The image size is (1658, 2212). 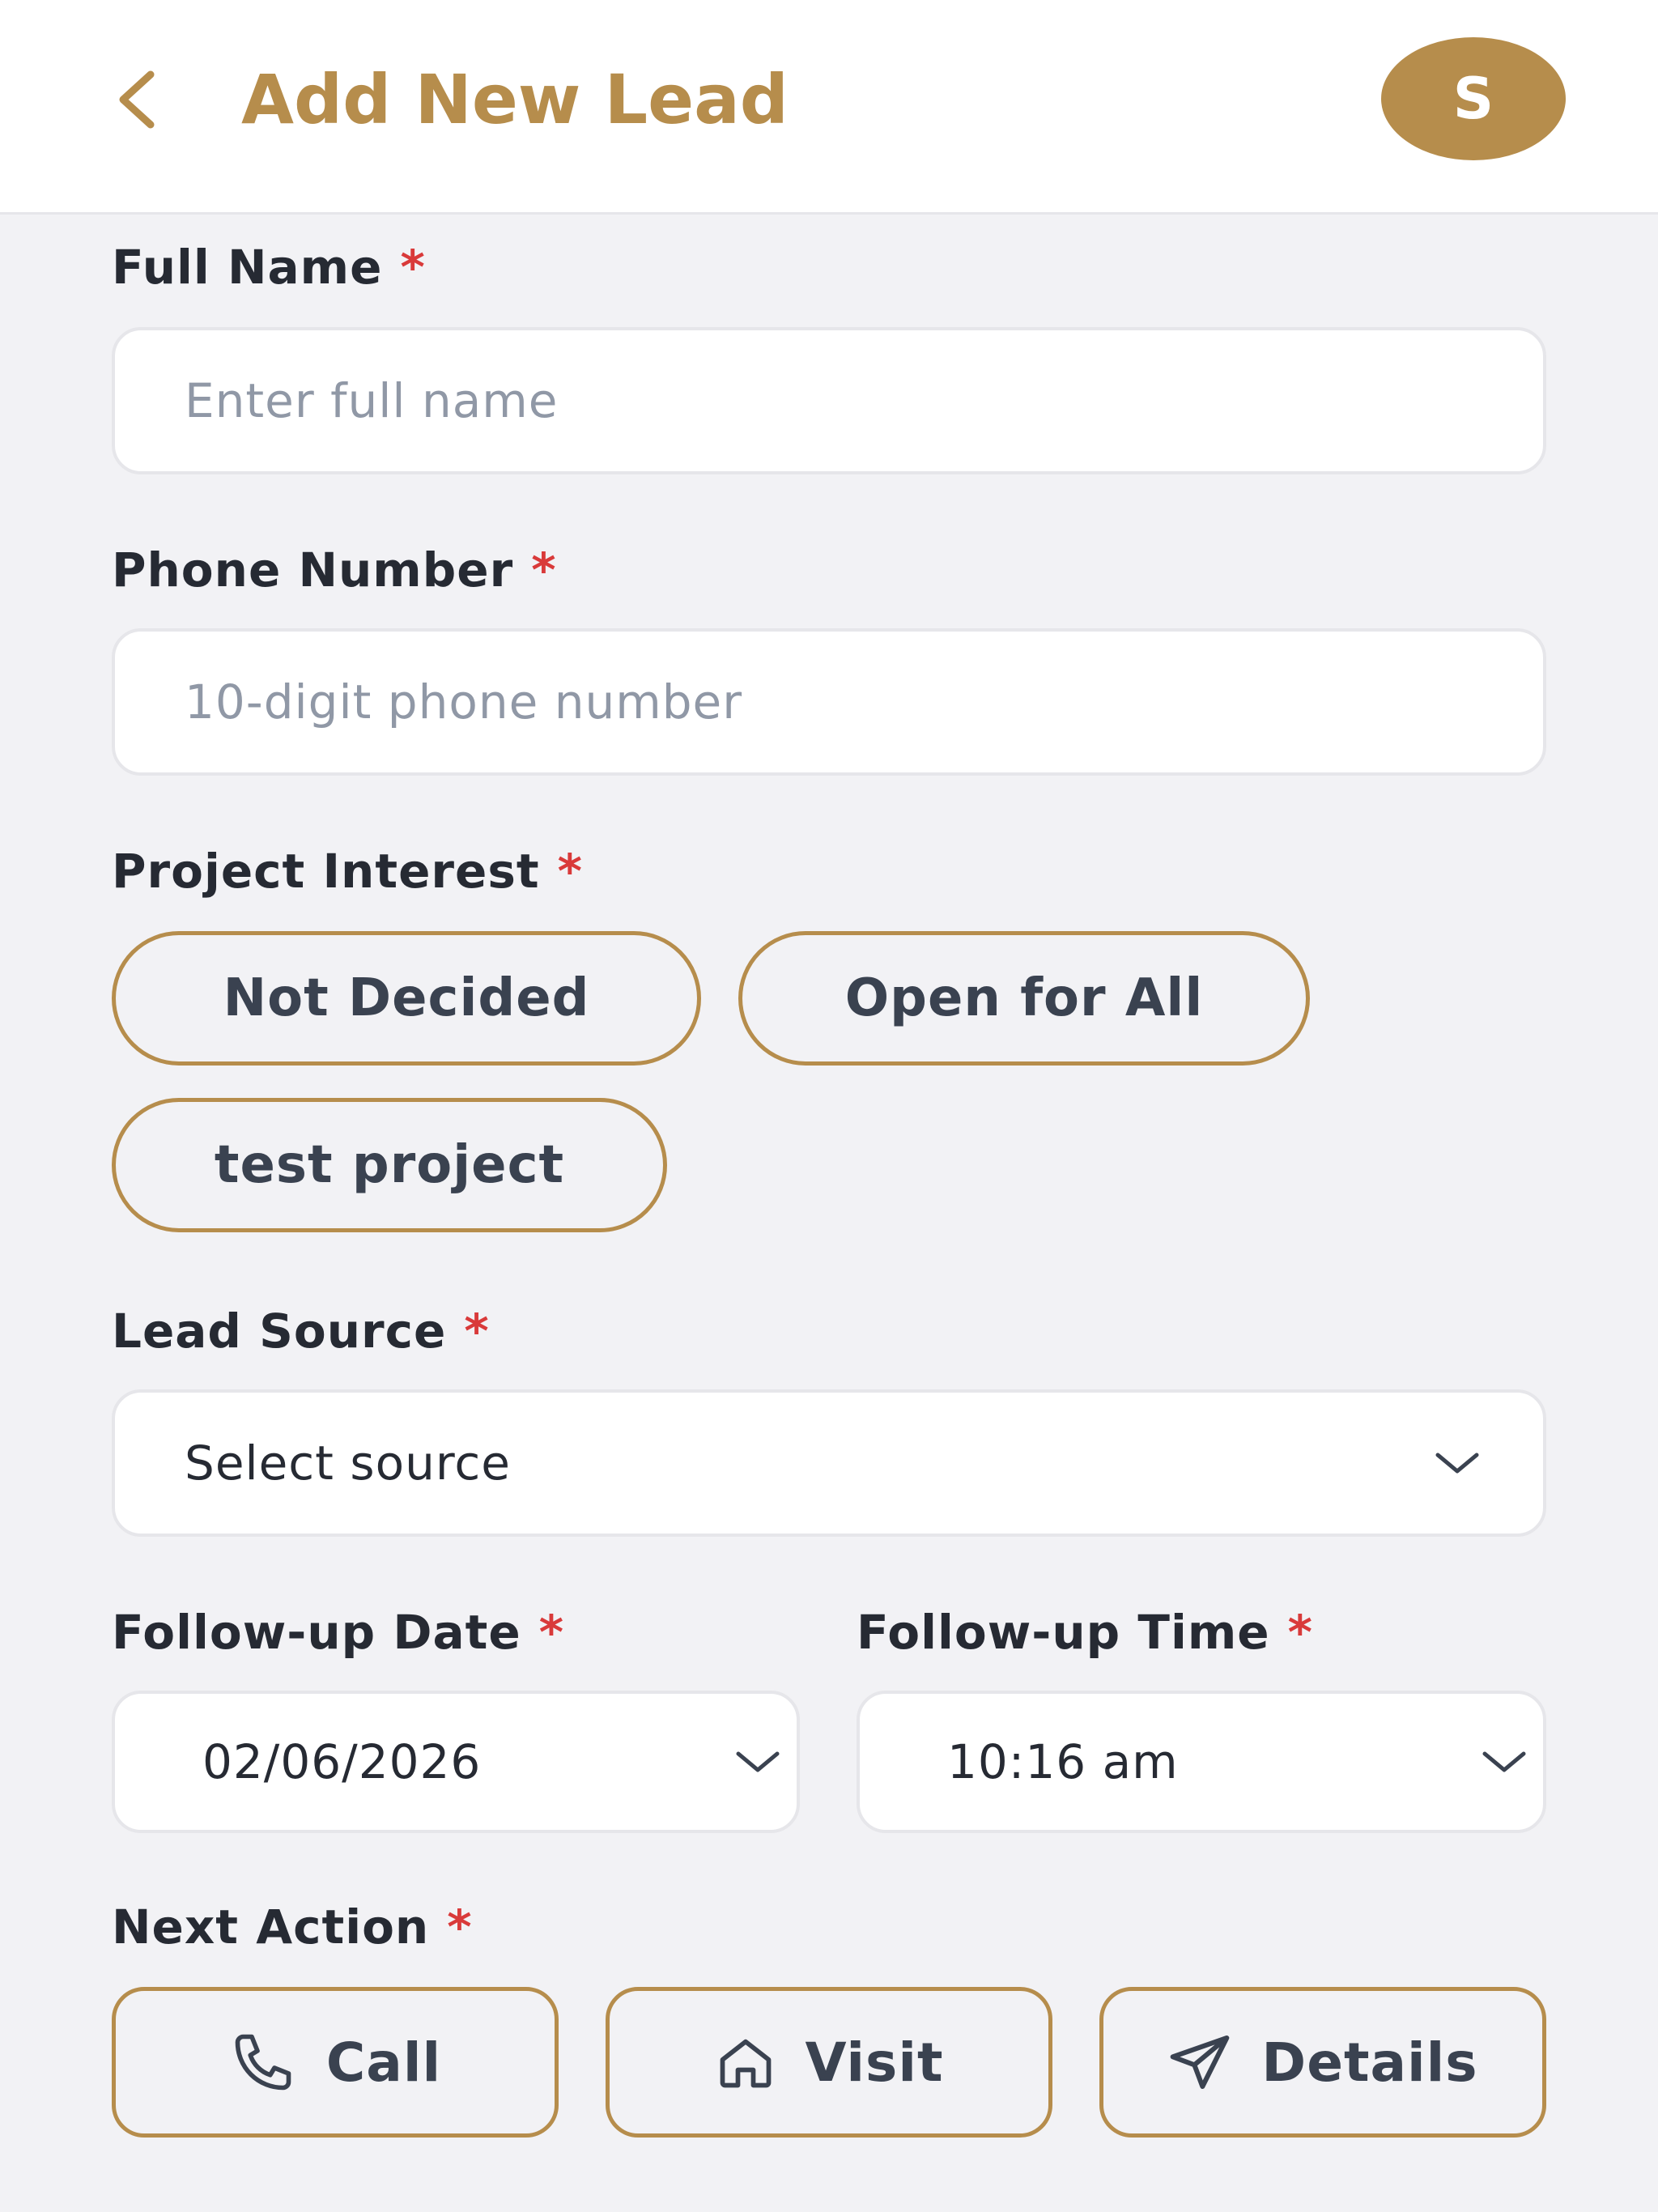 What do you see at coordinates (1201, 1762) in the screenshot?
I see `followup-time-picker: 10:16 am` at bounding box center [1201, 1762].